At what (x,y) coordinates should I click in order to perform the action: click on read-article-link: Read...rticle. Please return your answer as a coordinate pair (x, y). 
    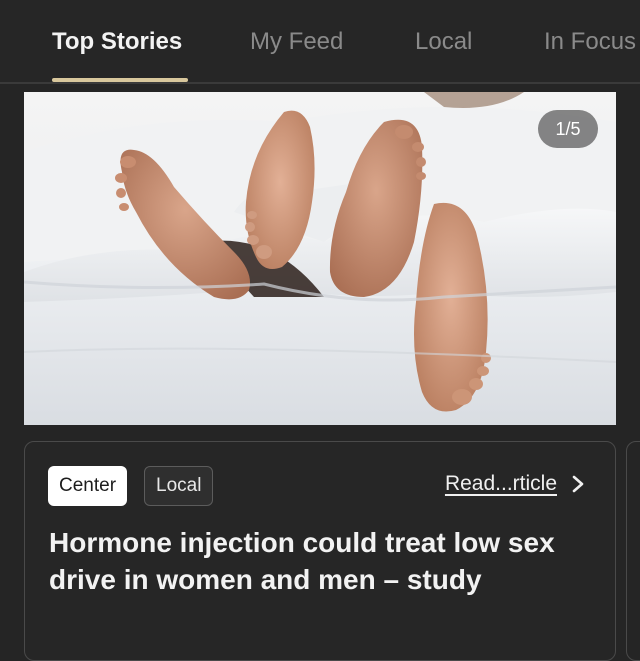
    Looking at the image, I should click on (515, 484).